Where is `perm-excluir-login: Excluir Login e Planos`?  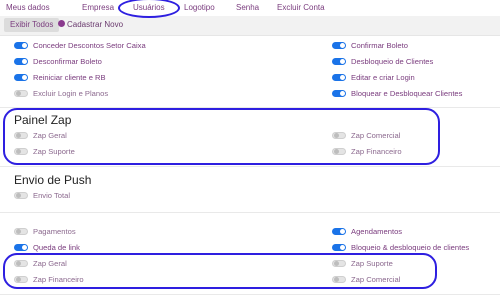
perm-excluir-login: Excluir Login e Planos is located at coordinates (61, 94).